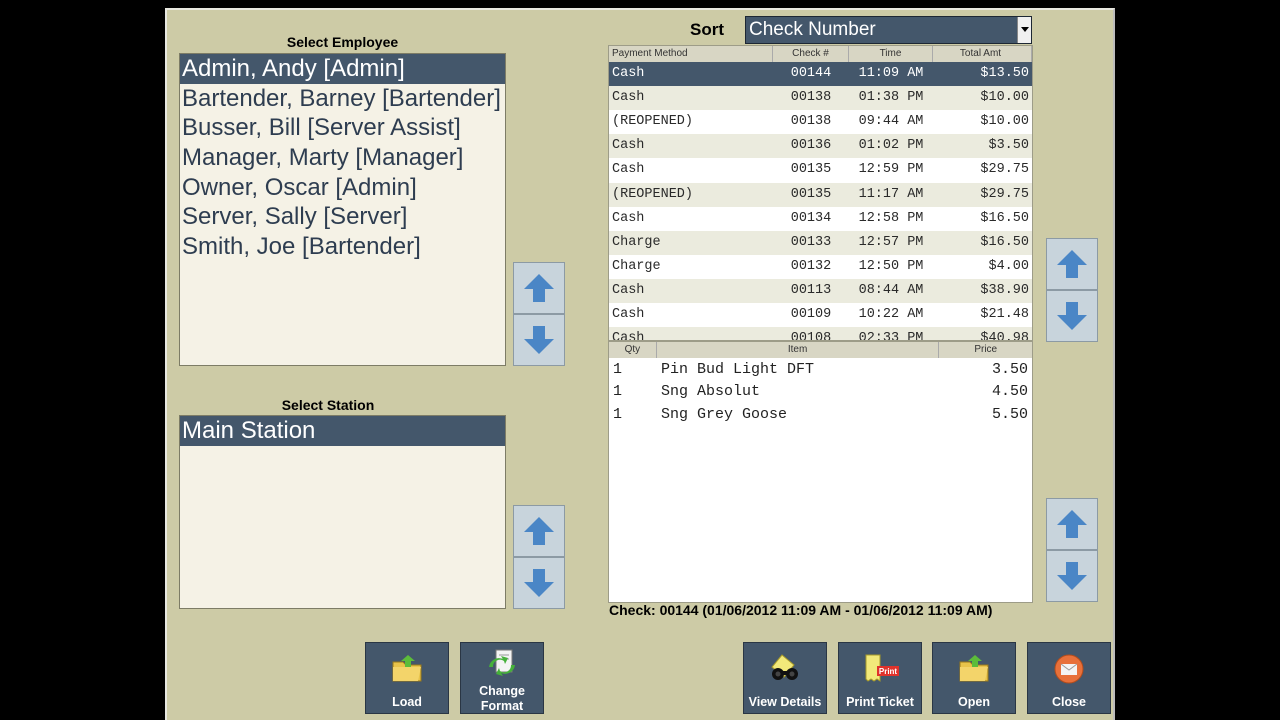  Describe the element at coordinates (811, 122) in the screenshot. I see `check-number-cell: 00138` at that location.